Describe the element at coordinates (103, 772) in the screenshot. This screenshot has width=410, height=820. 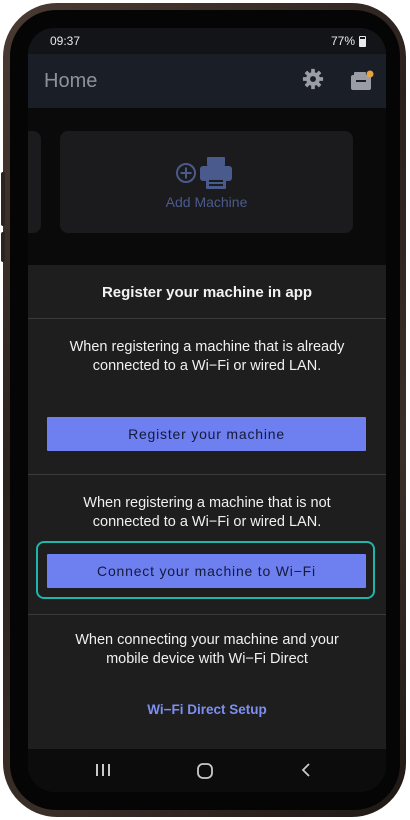
I see `recent-apps-icon` at that location.